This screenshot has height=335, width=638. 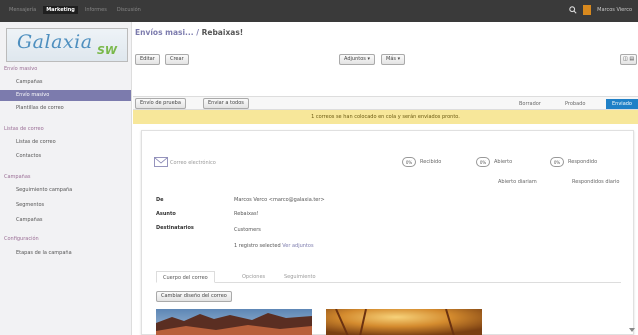 I want to click on document-title: Correo electrónico, so click(x=193, y=163).